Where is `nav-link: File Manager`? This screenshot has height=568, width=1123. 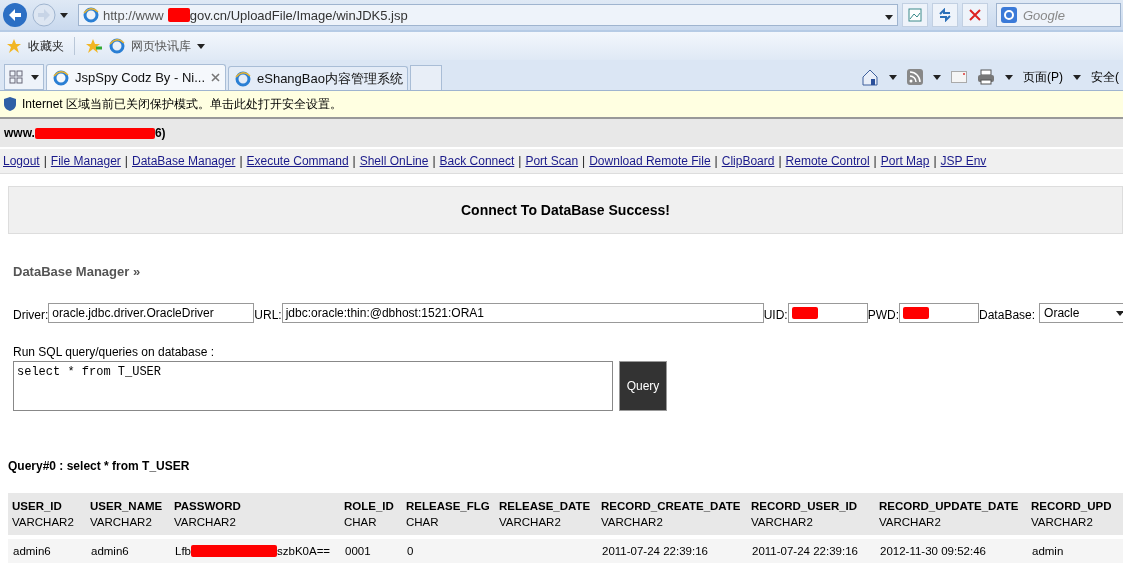
nav-link: File Manager is located at coordinates (85, 161).